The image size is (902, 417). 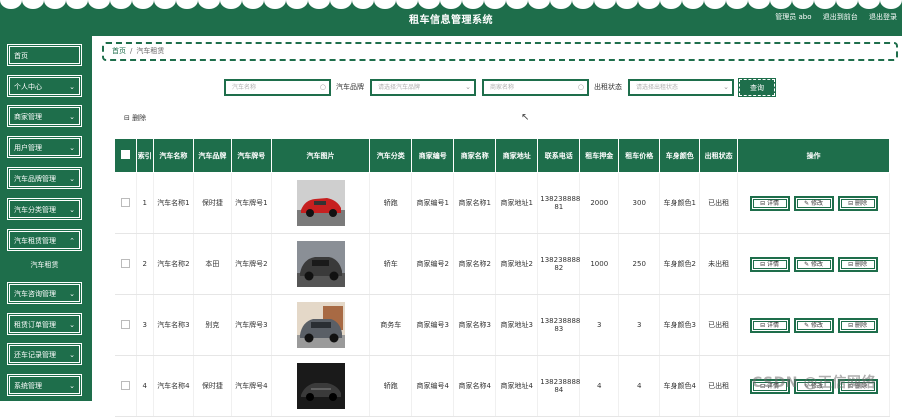 What do you see at coordinates (251, 203) in the screenshot?
I see `cell-plate: 汽车牌号1` at bounding box center [251, 203].